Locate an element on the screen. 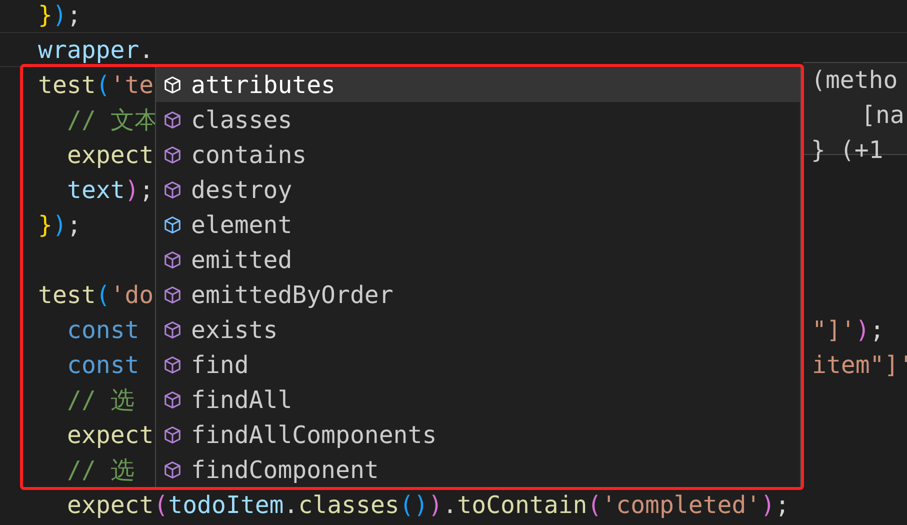 The height and width of the screenshot is (525, 907). suggestion-item: emitted is located at coordinates (478, 259).